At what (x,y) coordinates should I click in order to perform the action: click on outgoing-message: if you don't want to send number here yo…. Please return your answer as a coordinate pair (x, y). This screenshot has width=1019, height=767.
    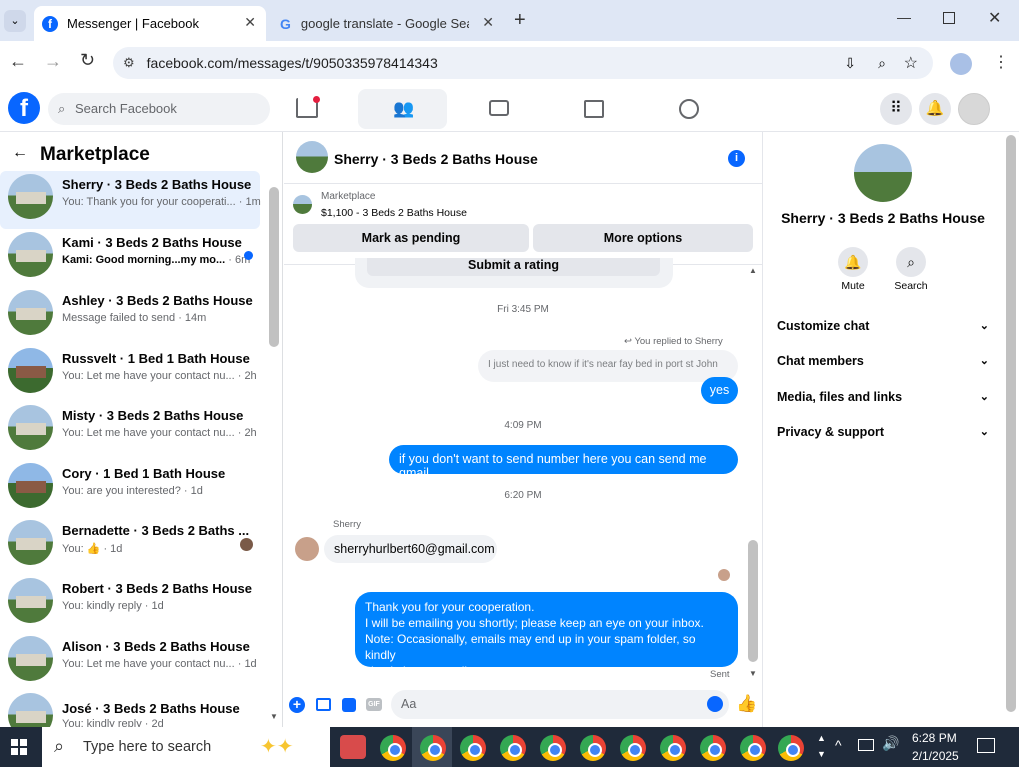
    Looking at the image, I should click on (563, 462).